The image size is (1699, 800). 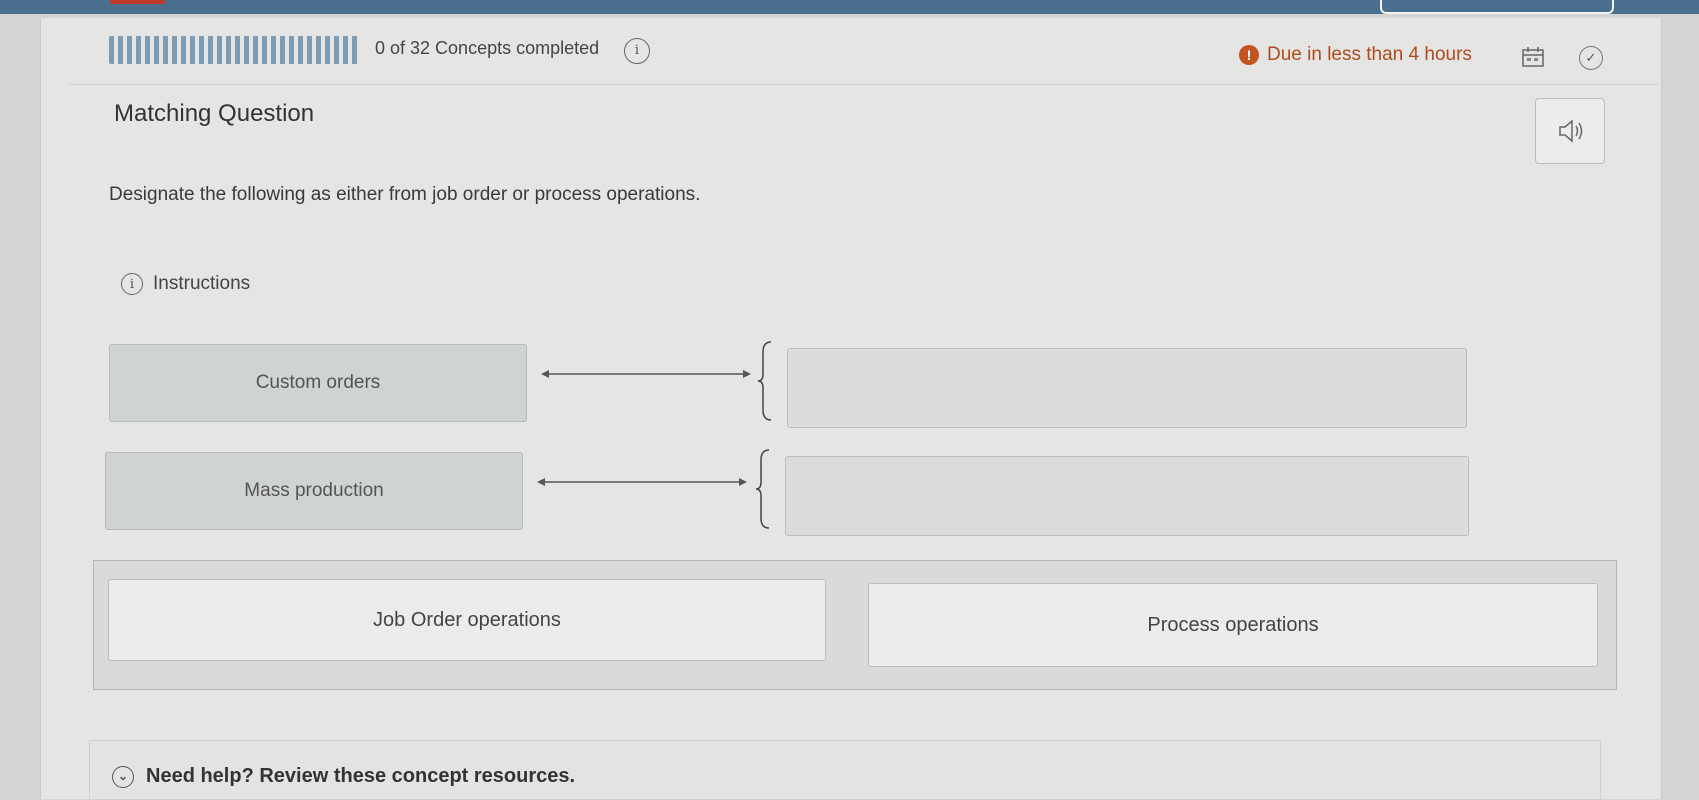 I want to click on top-bar, so click(x=849, y=7).